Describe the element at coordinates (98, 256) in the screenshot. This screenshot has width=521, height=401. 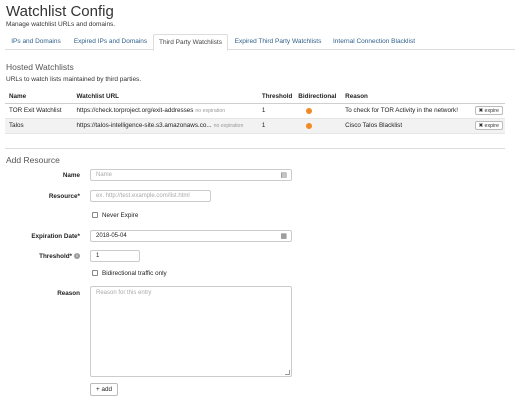
I see `threshold-value: 1` at that location.